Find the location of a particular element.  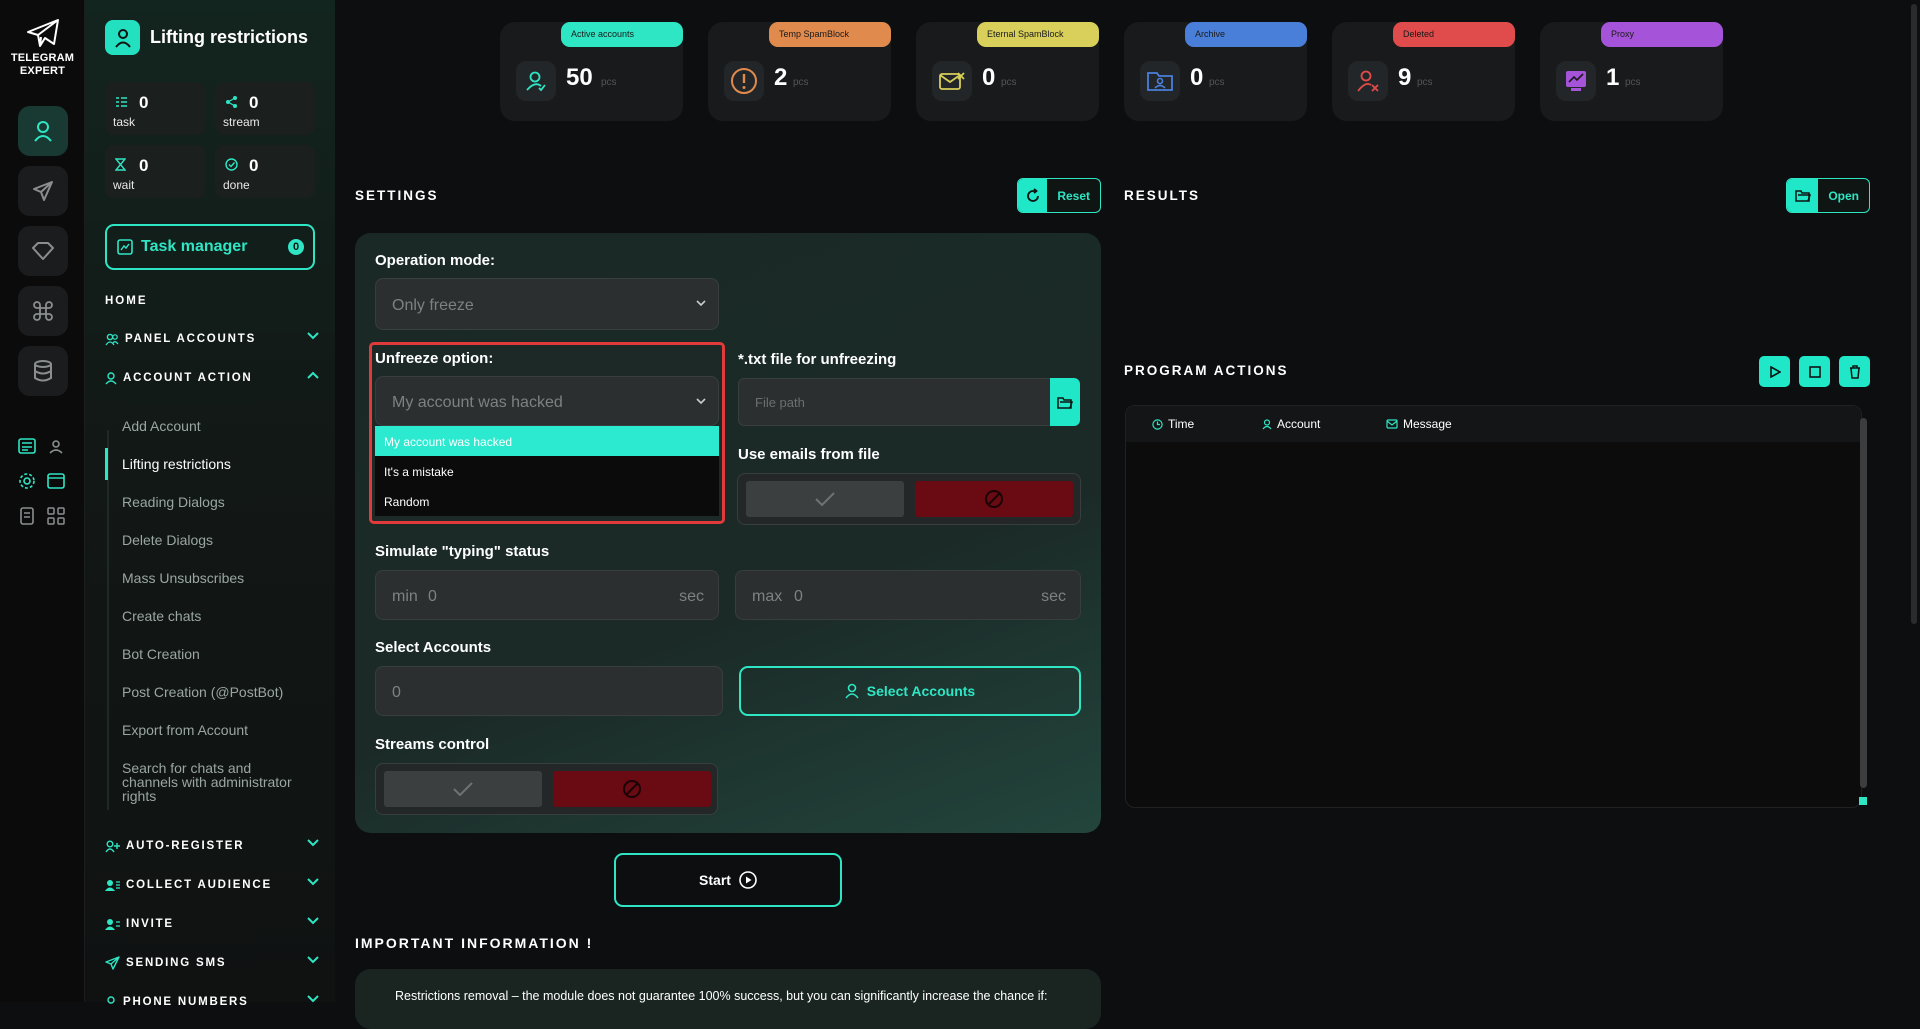

unfreeze-option-select: My account was hacked is located at coordinates (547, 401).